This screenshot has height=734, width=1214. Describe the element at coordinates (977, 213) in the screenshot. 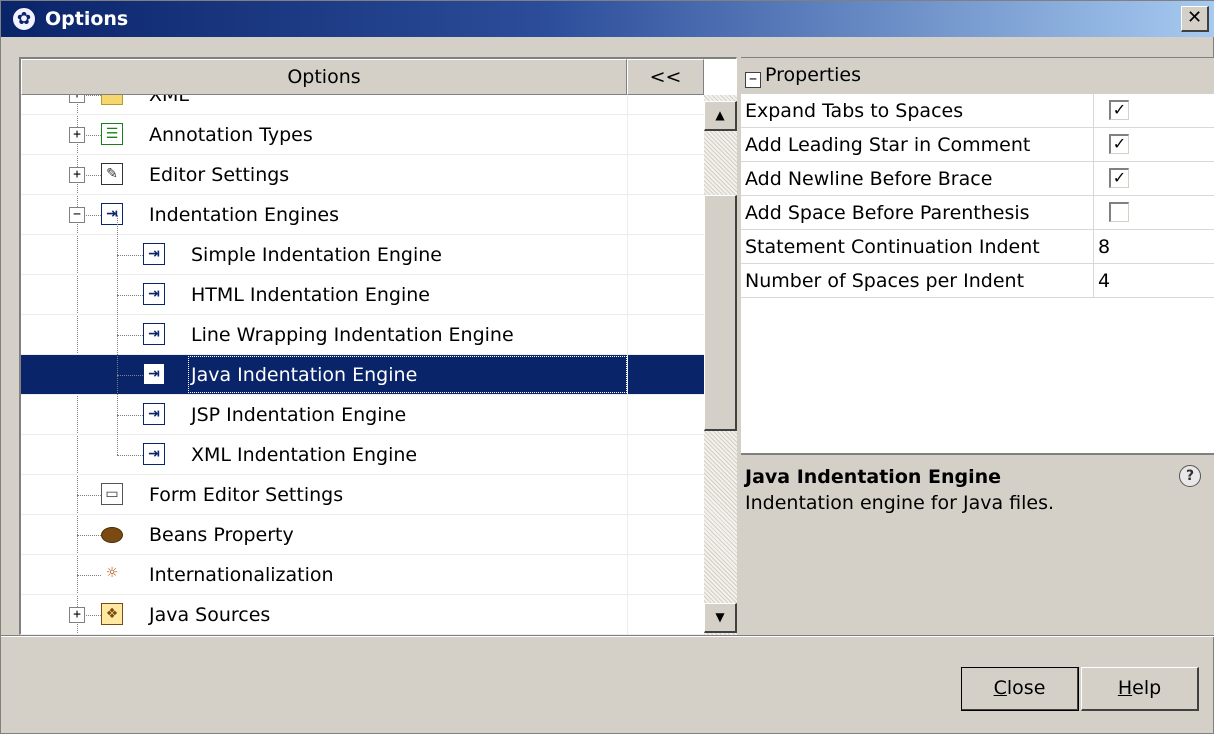

I see `property-row: Add Space Before Parenthesis` at that location.